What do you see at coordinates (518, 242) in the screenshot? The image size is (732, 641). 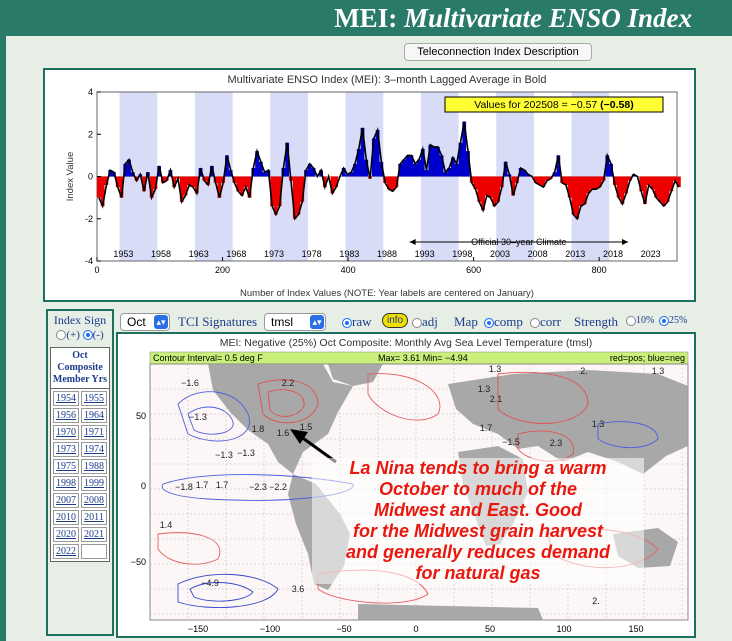 I see `climate-label: Official 30–year Climate` at bounding box center [518, 242].